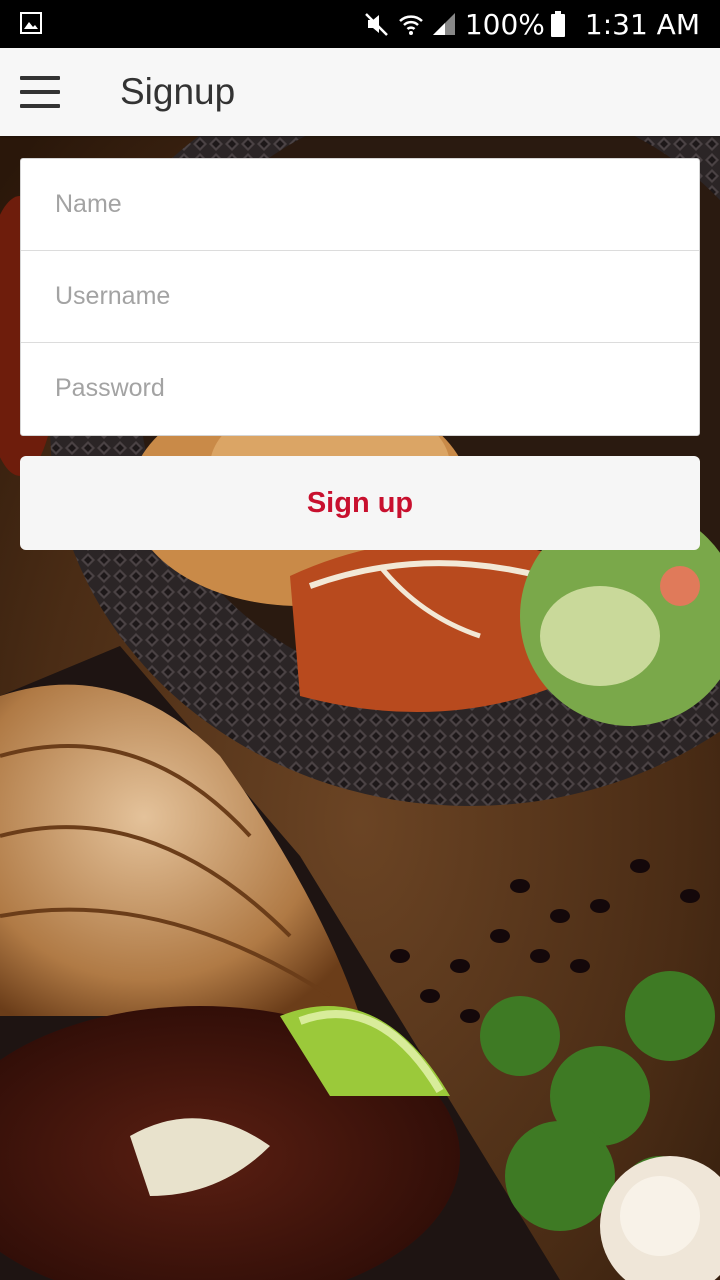 This screenshot has height=1280, width=720. What do you see at coordinates (360, 503) in the screenshot?
I see `signup-button: Sign up` at bounding box center [360, 503].